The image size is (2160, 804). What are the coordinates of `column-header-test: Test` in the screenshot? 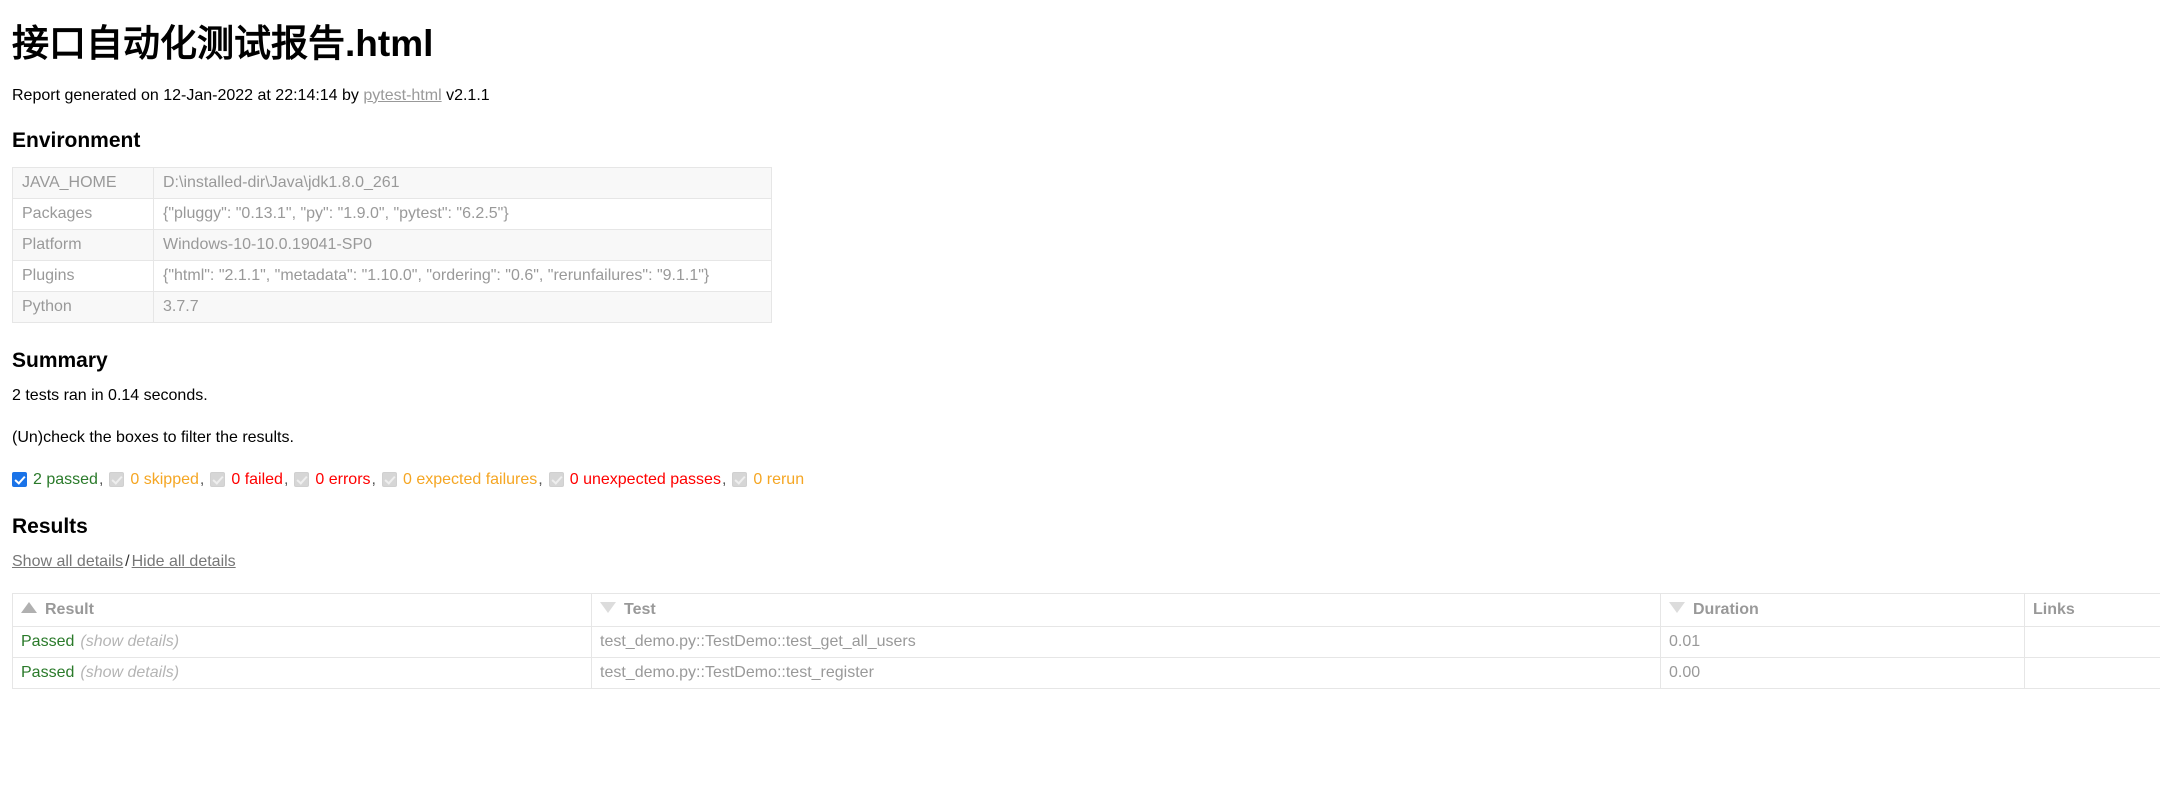 It's located at (1126, 609).